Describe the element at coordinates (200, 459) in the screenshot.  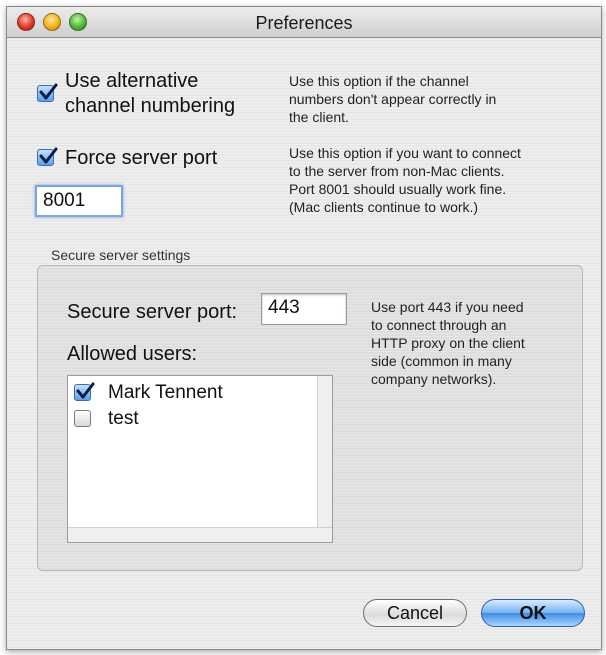
I see `allowed-users-list: Mark Tennent test` at that location.